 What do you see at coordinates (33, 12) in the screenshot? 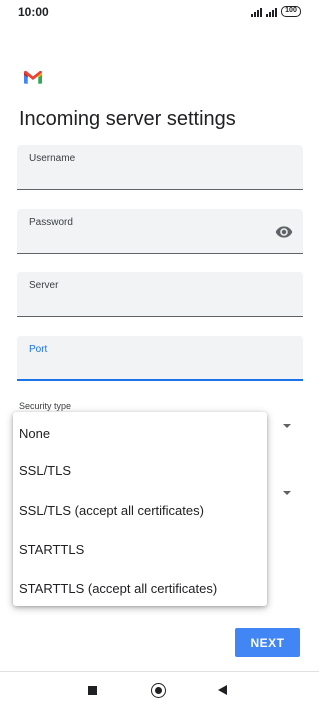
I see `status-time: 10:00` at bounding box center [33, 12].